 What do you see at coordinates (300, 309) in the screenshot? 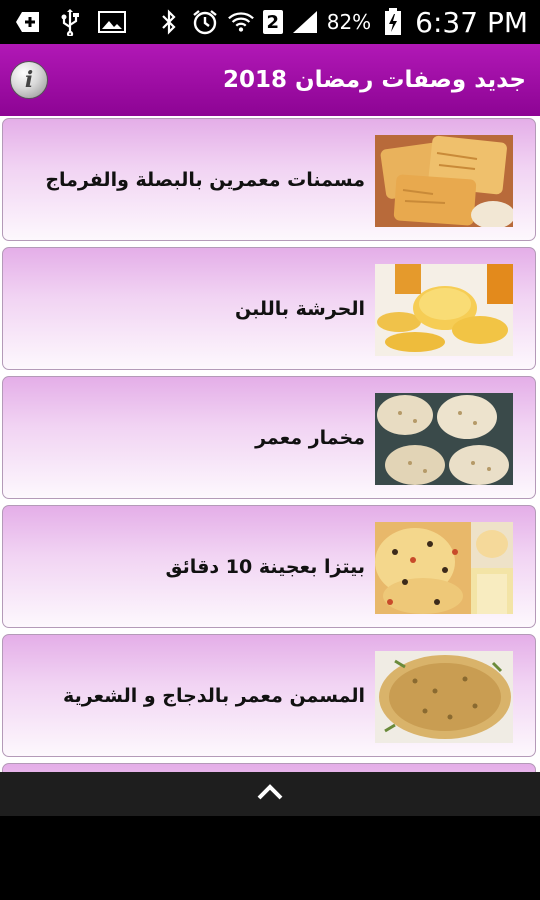
I see `recipe-title: الحرشة باللبن` at bounding box center [300, 309].